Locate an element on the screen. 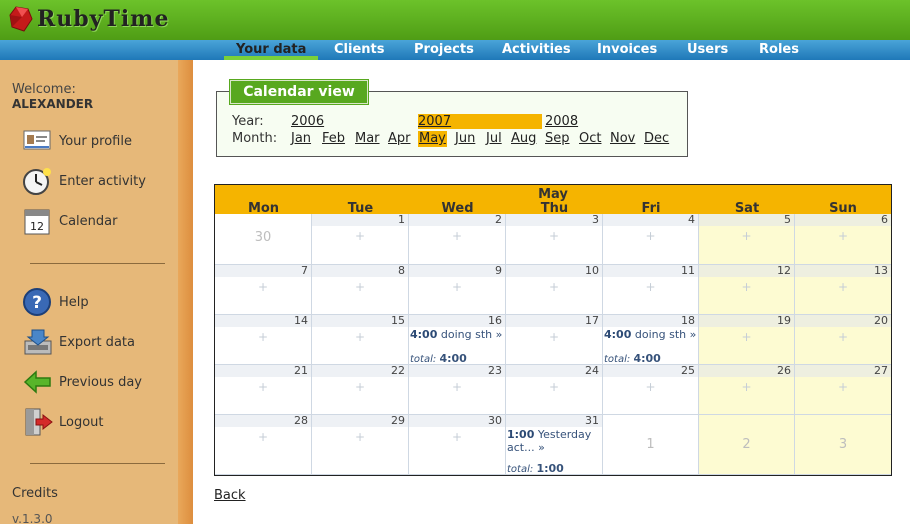  calendar-day-cell: 17 + is located at coordinates (554, 340).